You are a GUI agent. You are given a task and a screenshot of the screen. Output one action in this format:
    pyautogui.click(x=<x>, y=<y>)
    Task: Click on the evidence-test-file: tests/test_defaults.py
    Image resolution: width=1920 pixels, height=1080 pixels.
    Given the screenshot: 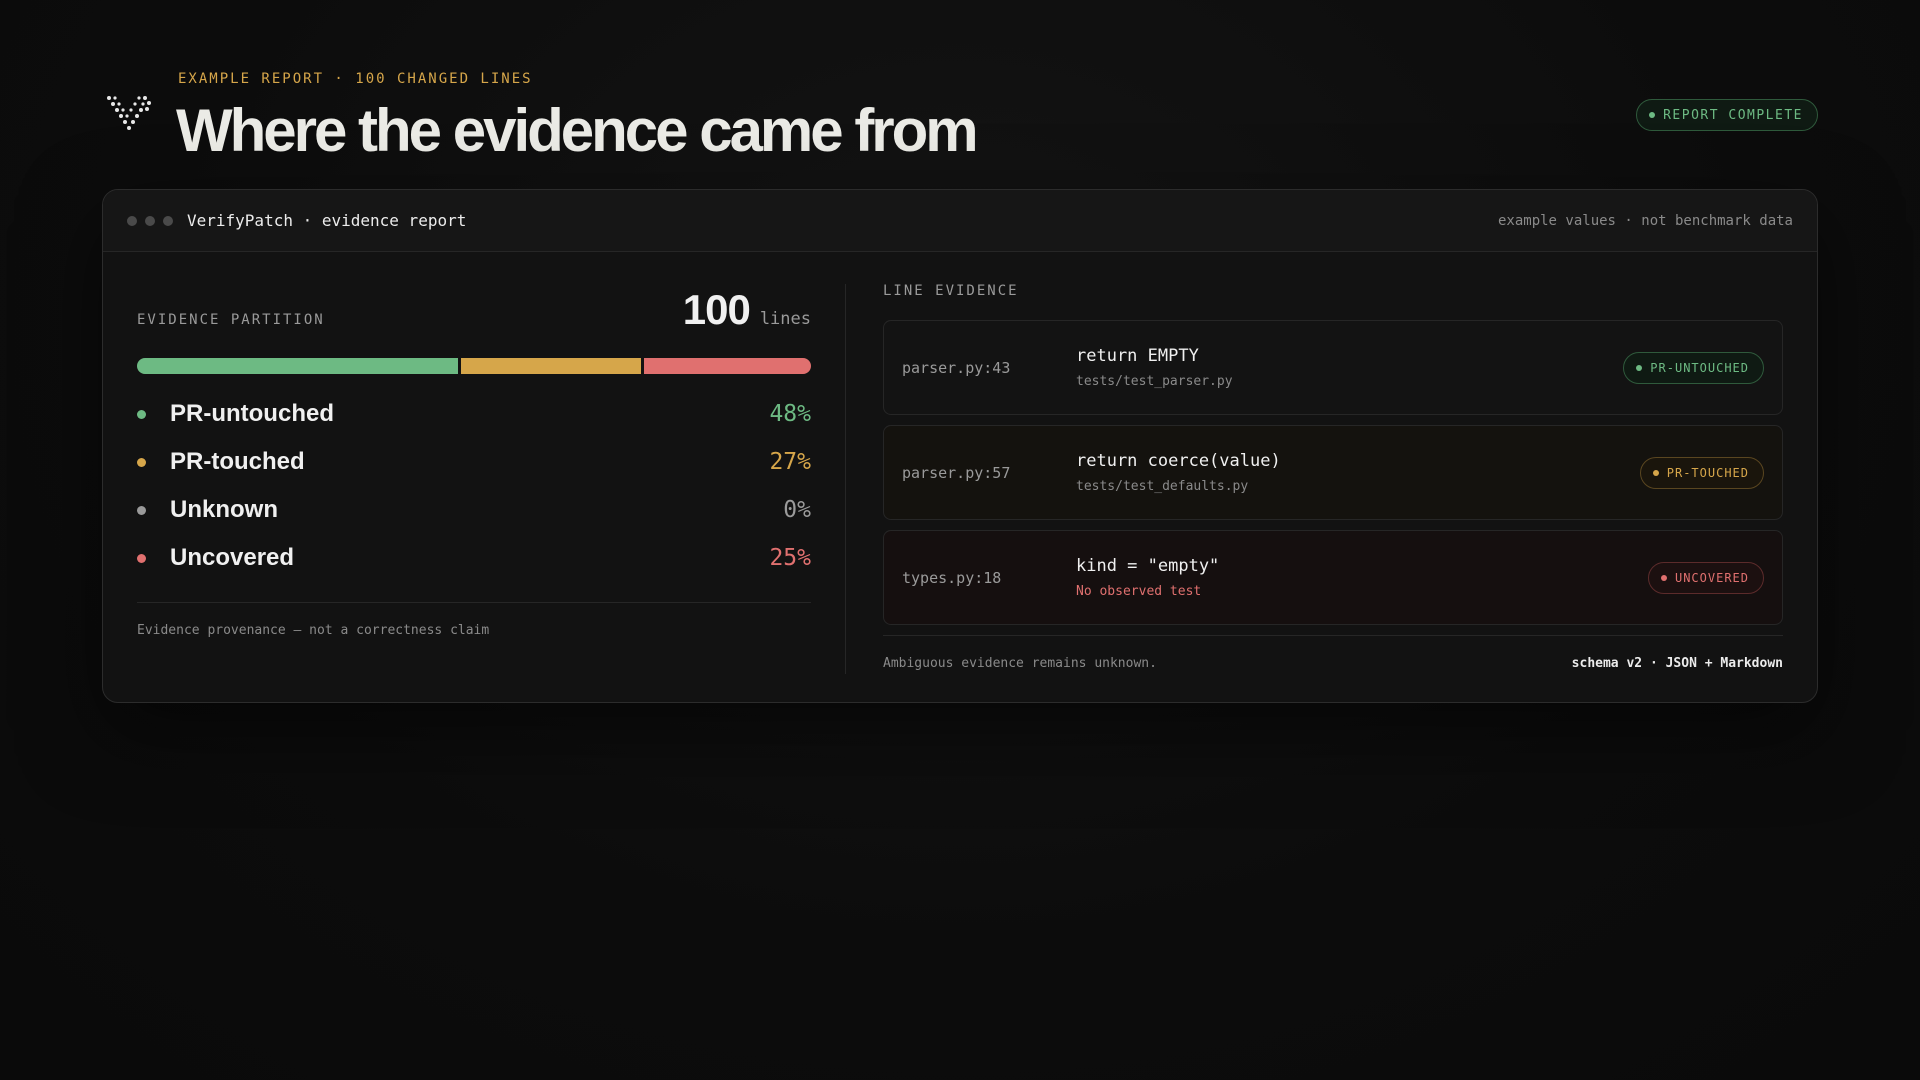 What is the action you would take?
    pyautogui.click(x=1162, y=486)
    